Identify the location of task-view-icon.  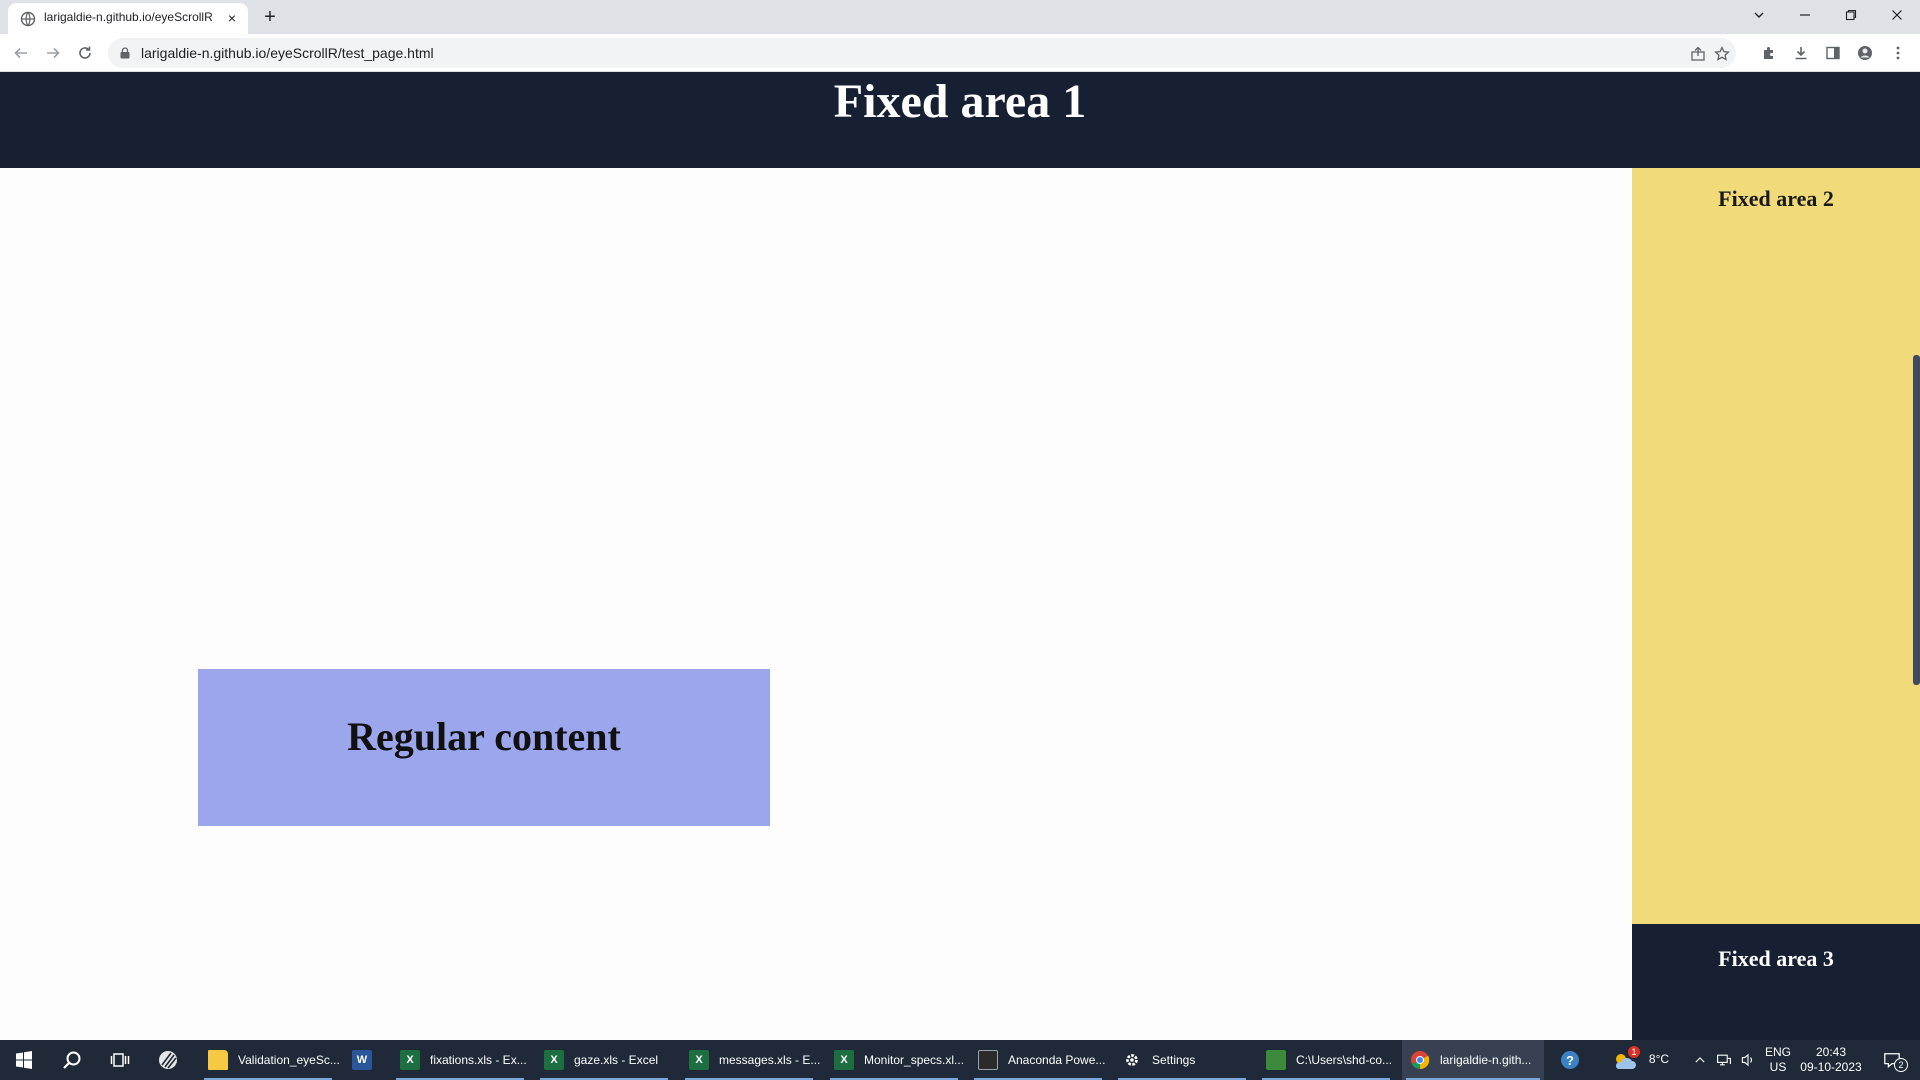
(120, 1060).